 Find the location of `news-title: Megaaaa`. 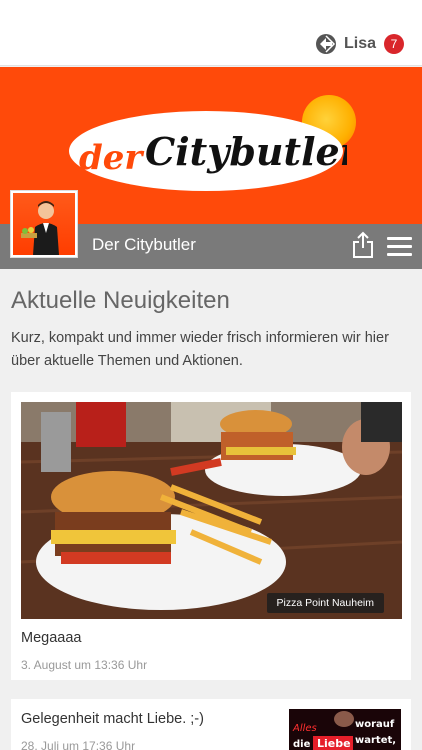

news-title: Megaaaa is located at coordinates (51, 638).